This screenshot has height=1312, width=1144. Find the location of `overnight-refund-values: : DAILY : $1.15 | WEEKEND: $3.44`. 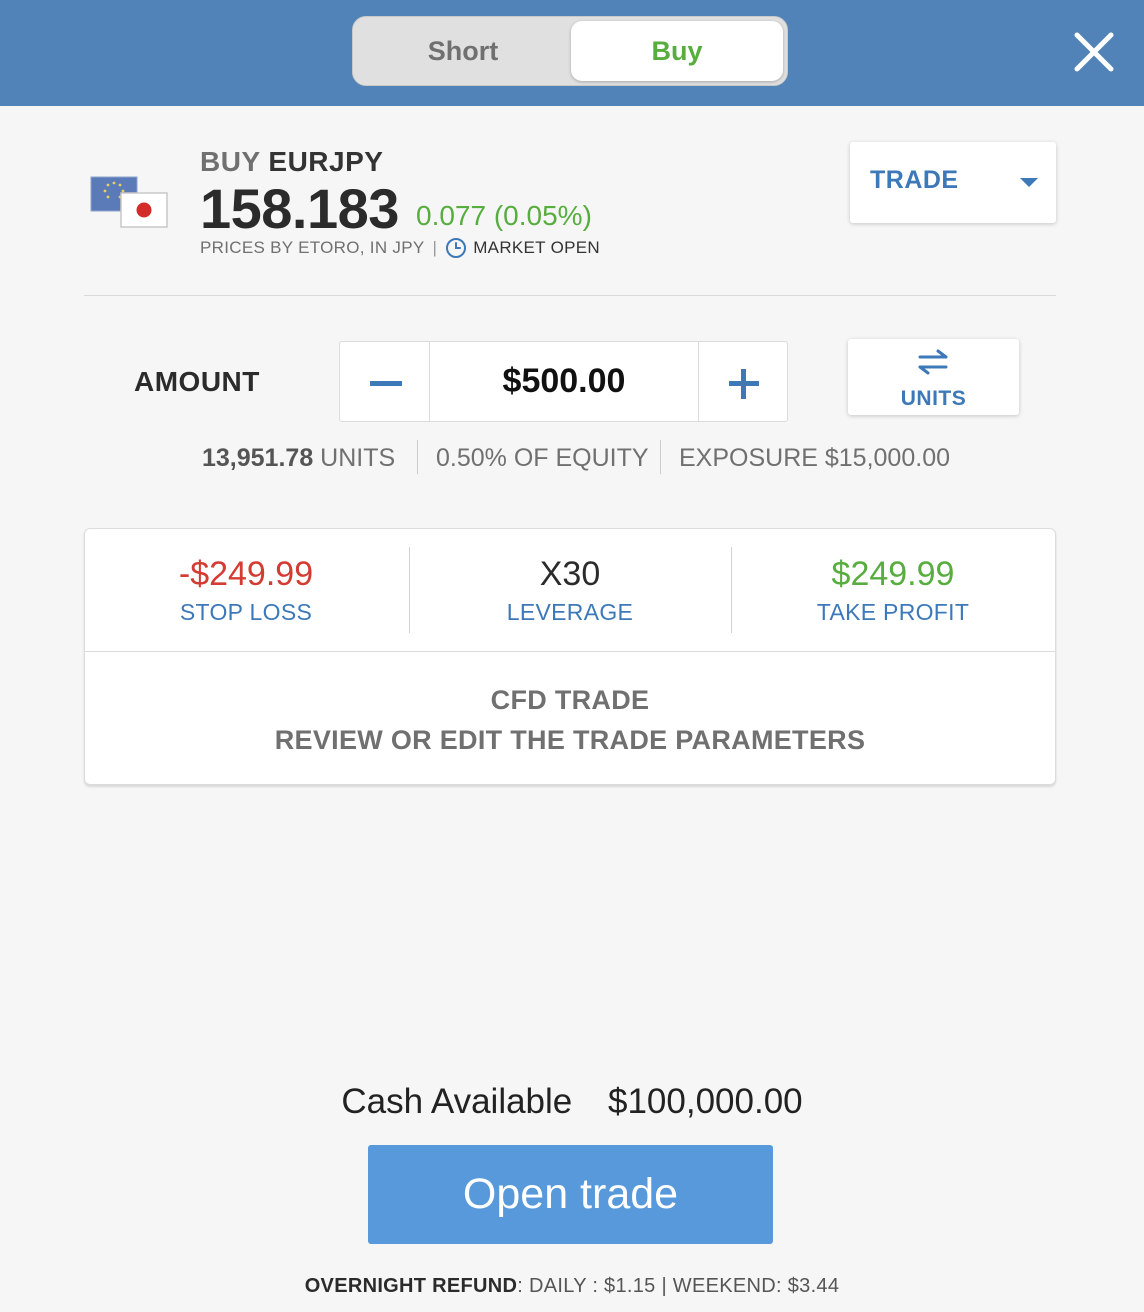

overnight-refund-values: : DAILY : $1.15 | WEEKEND: $3.44 is located at coordinates (678, 1286).